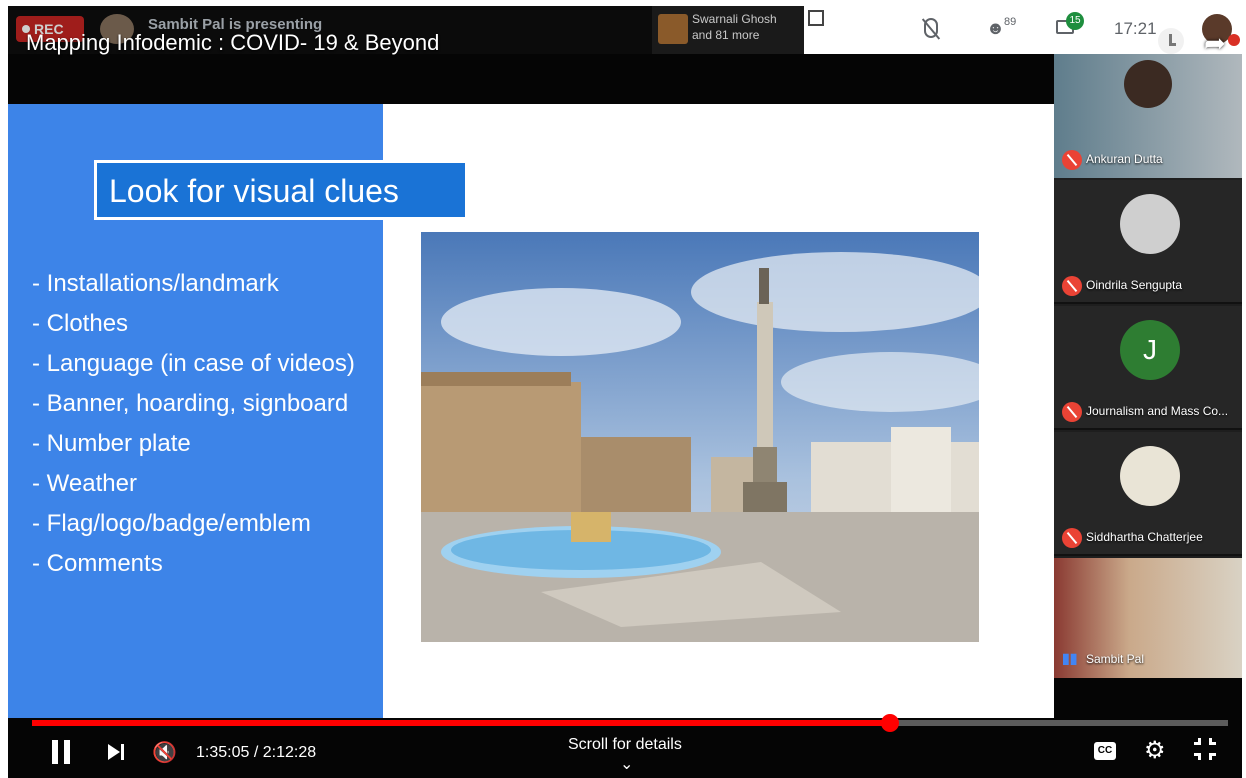 The image size is (1246, 778). Describe the element at coordinates (190, 403) in the screenshot. I see `bullet-item: - Banner, hoarding, signboard` at that location.